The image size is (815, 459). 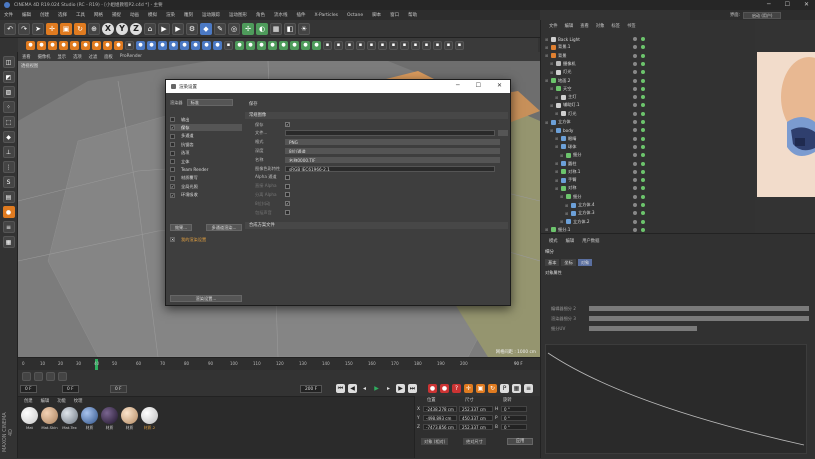 What do you see at coordinates (70, 389) in the screenshot?
I see `current-frame-field: 0 F` at bounding box center [70, 389].